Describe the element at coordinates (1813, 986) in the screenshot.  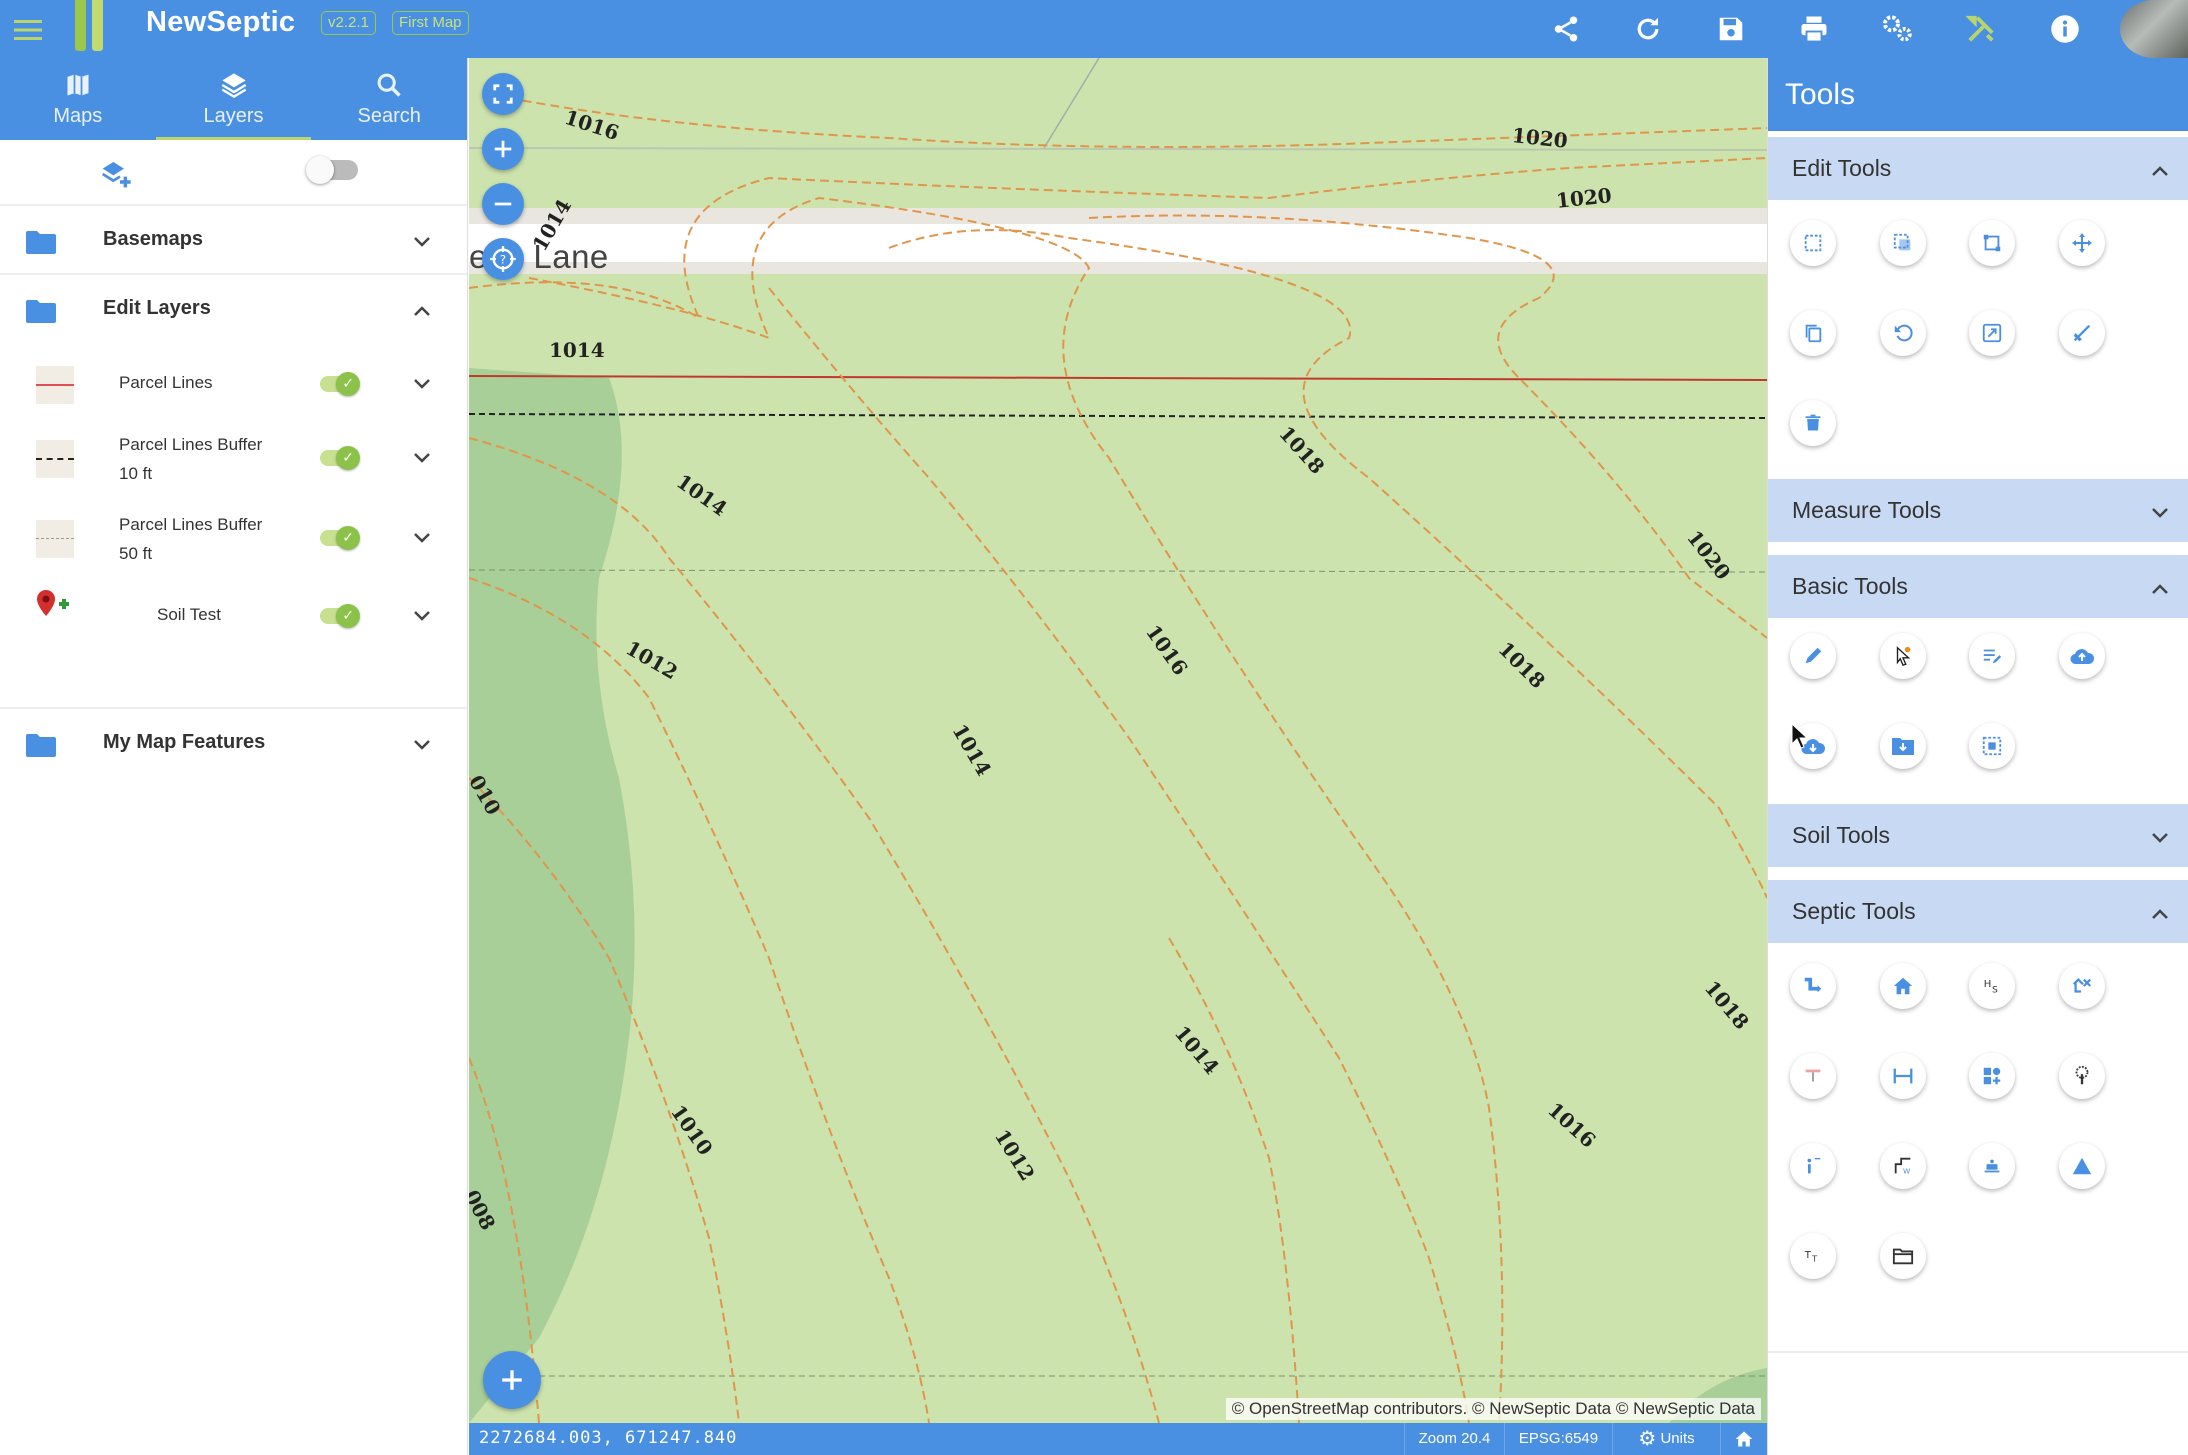
I see `pipe-tool-button` at that location.